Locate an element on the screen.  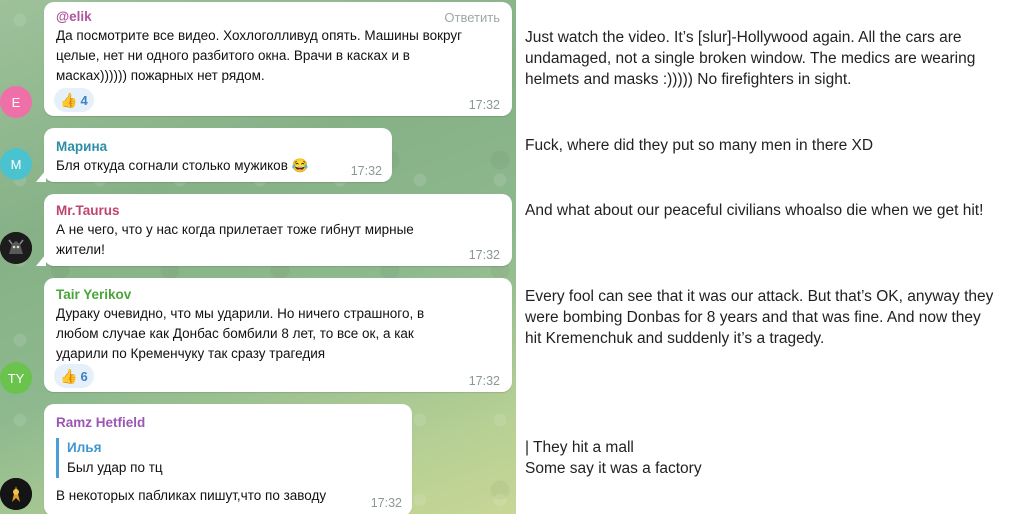
reaction-badge: 👍 6 is located at coordinates (74, 376).